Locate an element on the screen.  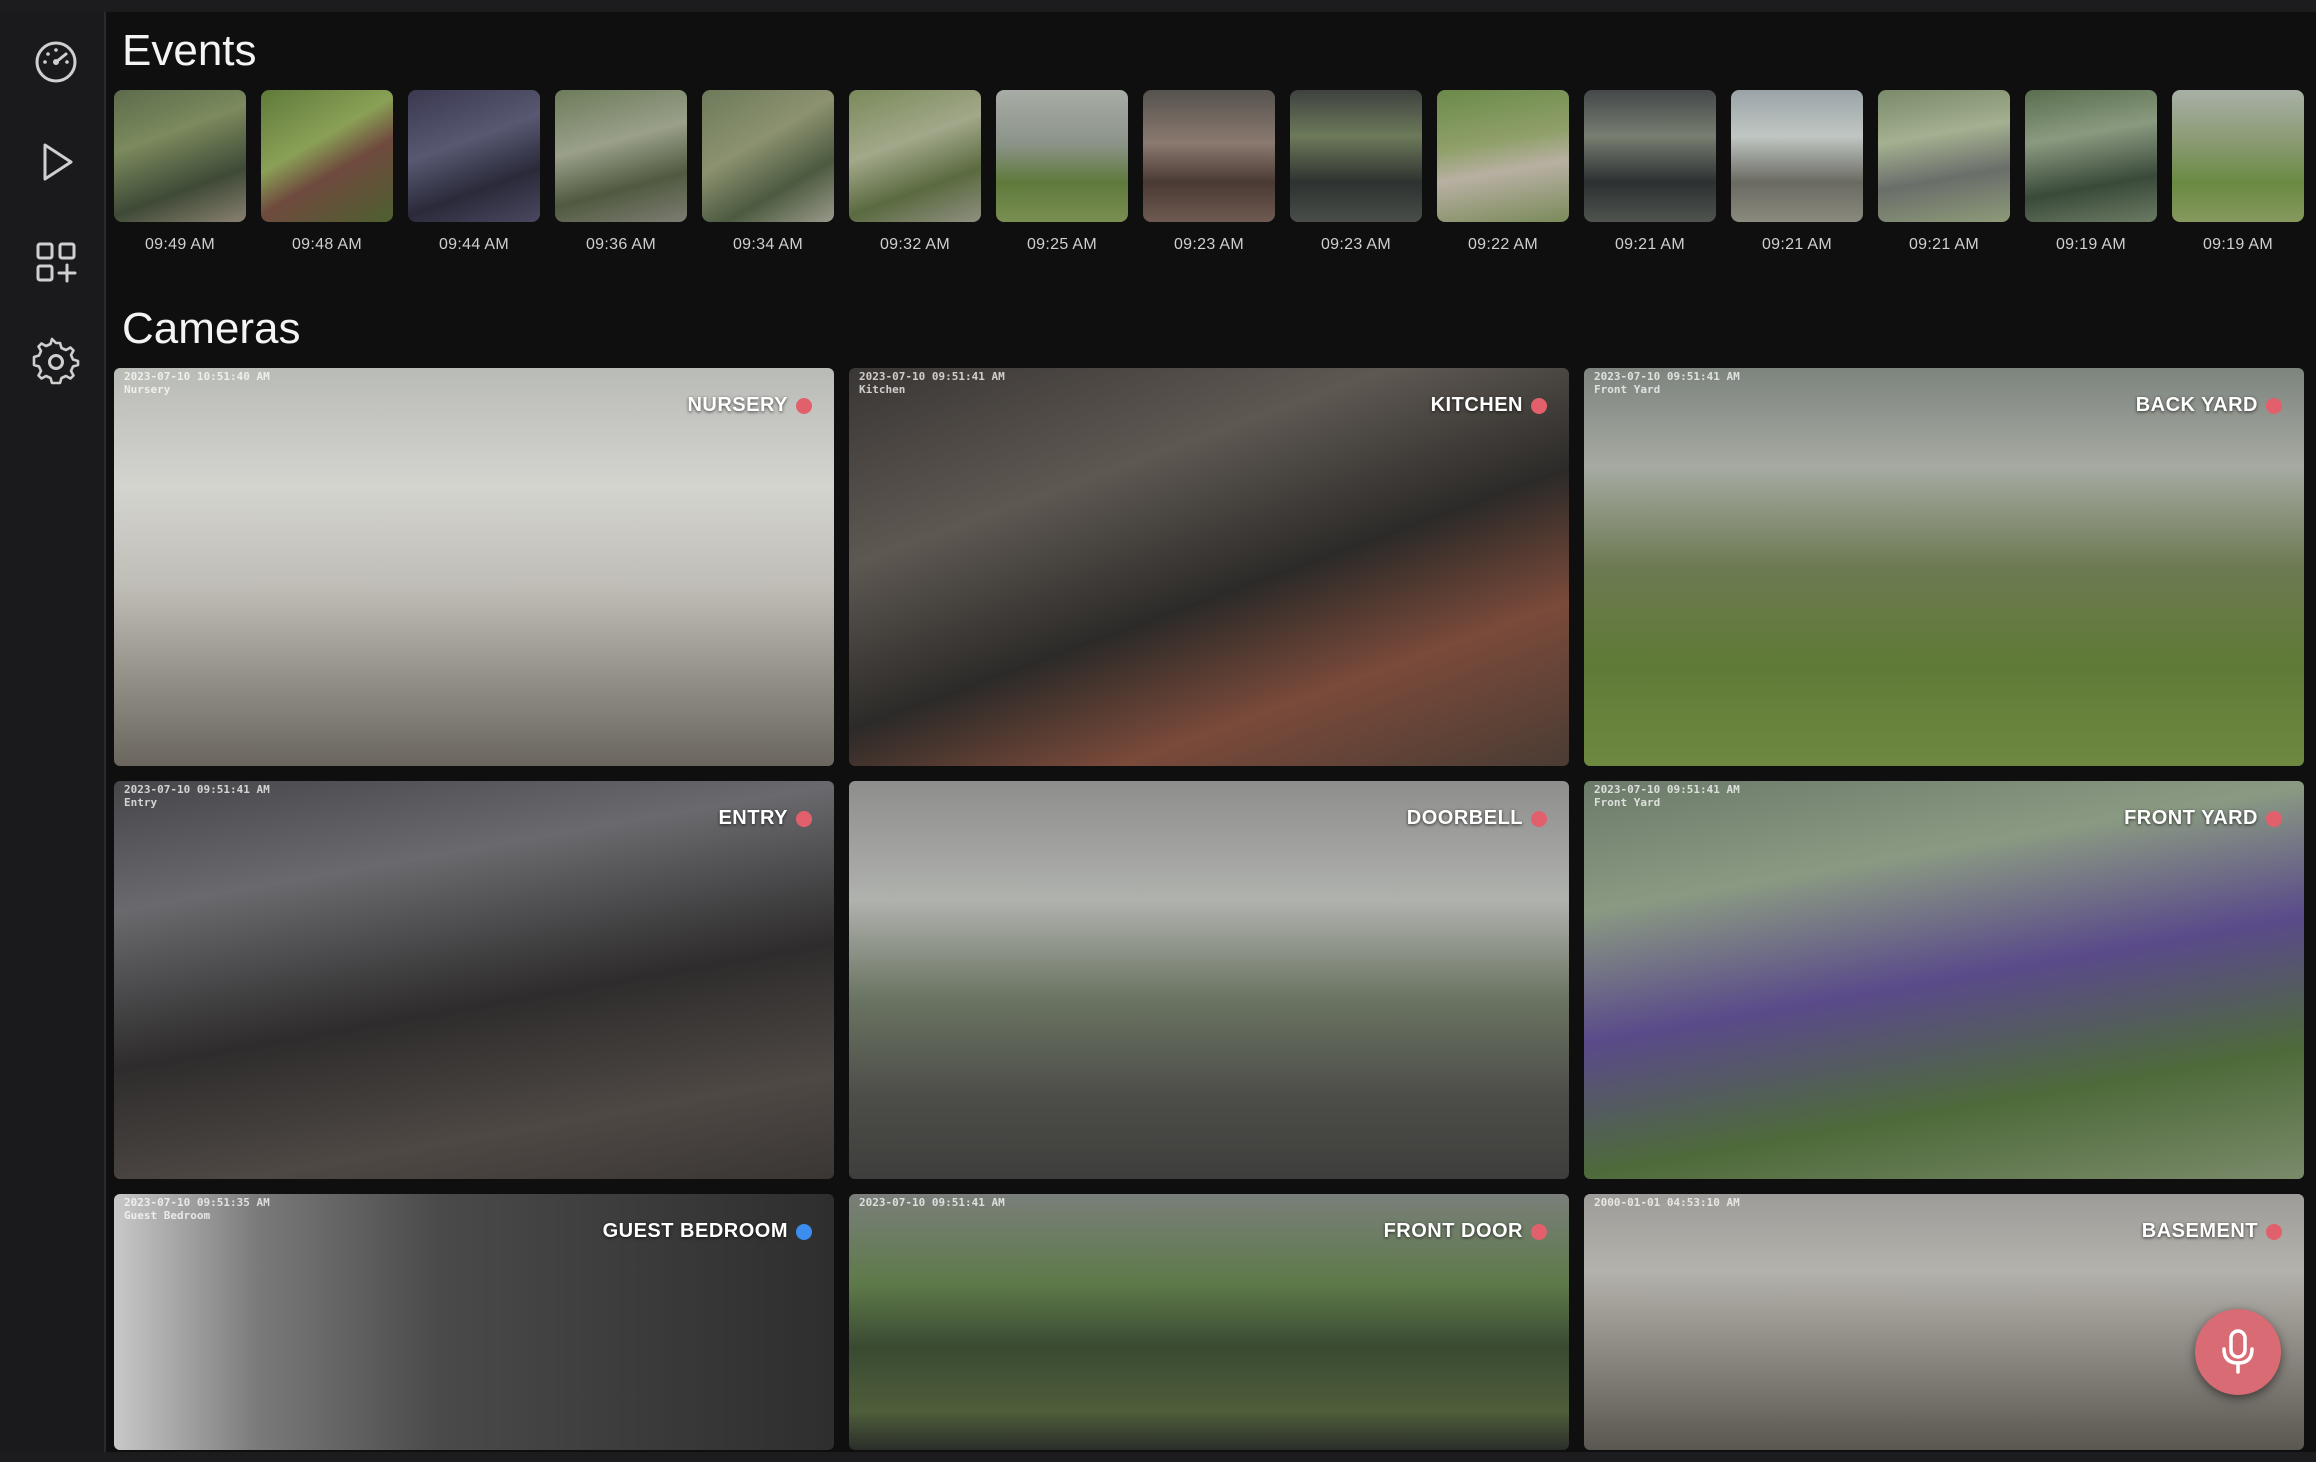
camera-label: NURSERY is located at coordinates (749, 405).